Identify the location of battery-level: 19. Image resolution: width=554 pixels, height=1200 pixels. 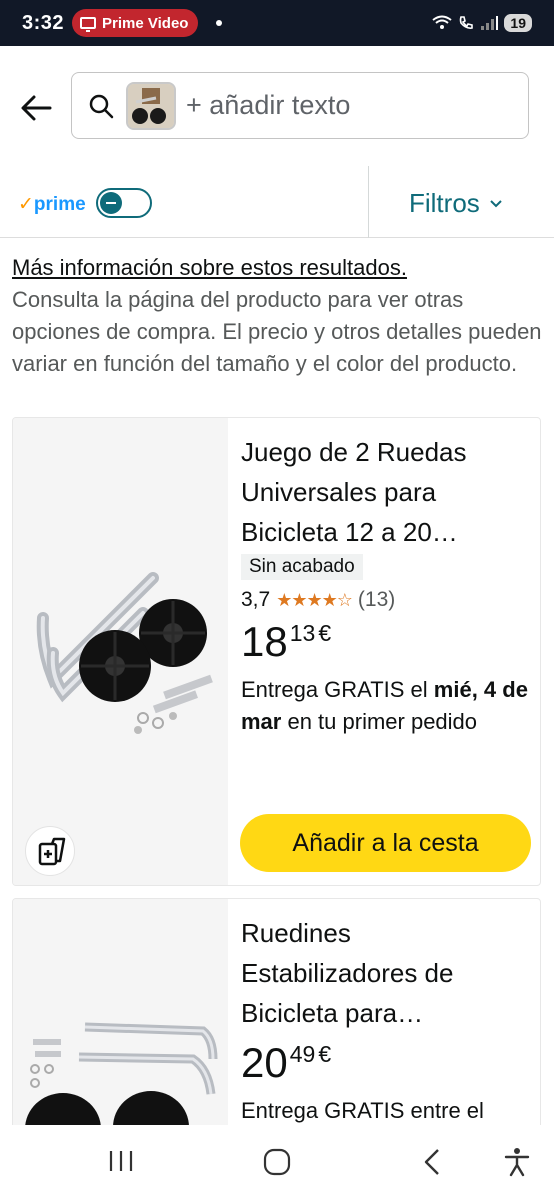
(518, 23).